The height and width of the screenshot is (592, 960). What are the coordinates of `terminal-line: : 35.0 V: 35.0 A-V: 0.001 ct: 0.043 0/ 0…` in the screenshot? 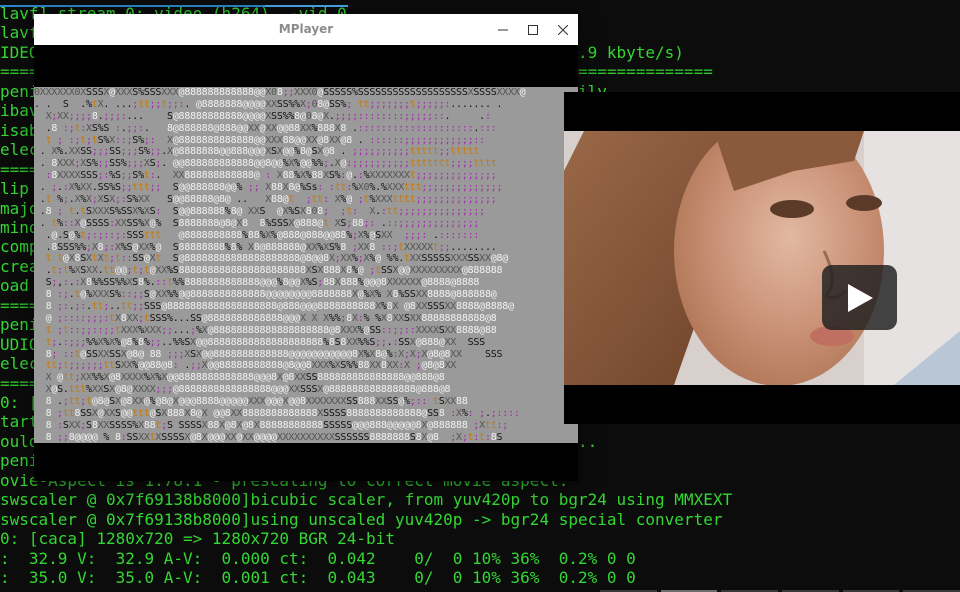 It's located at (318, 578).